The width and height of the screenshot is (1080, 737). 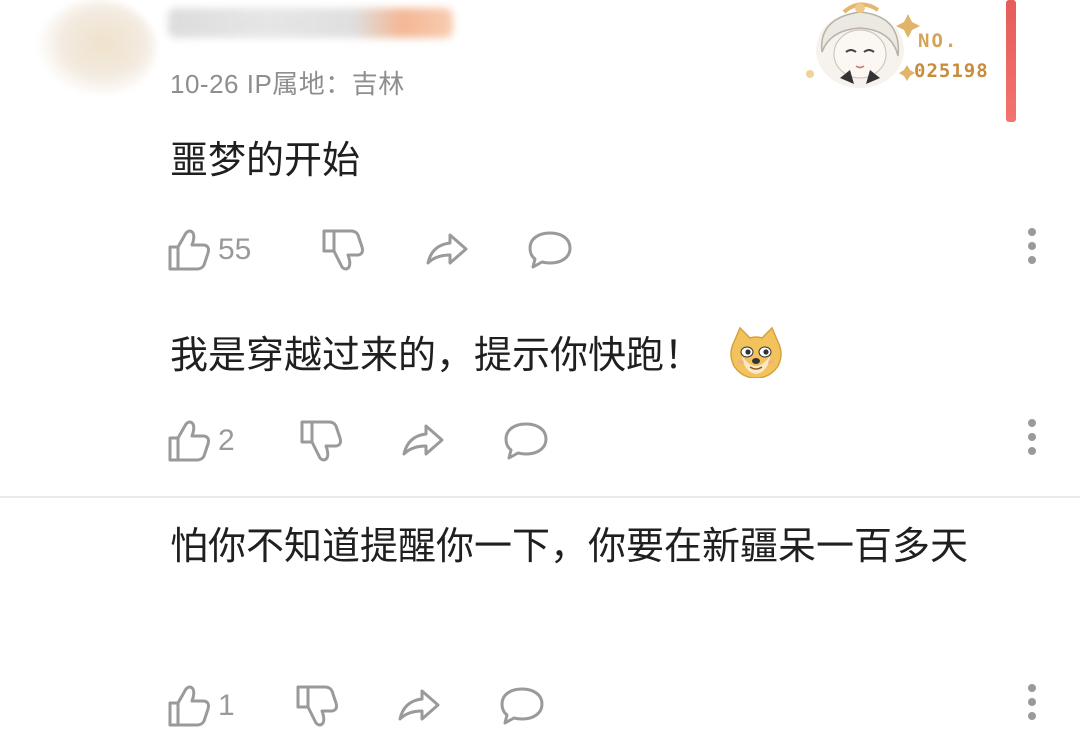 I want to click on comment-actions: 55, so click(x=540, y=250).